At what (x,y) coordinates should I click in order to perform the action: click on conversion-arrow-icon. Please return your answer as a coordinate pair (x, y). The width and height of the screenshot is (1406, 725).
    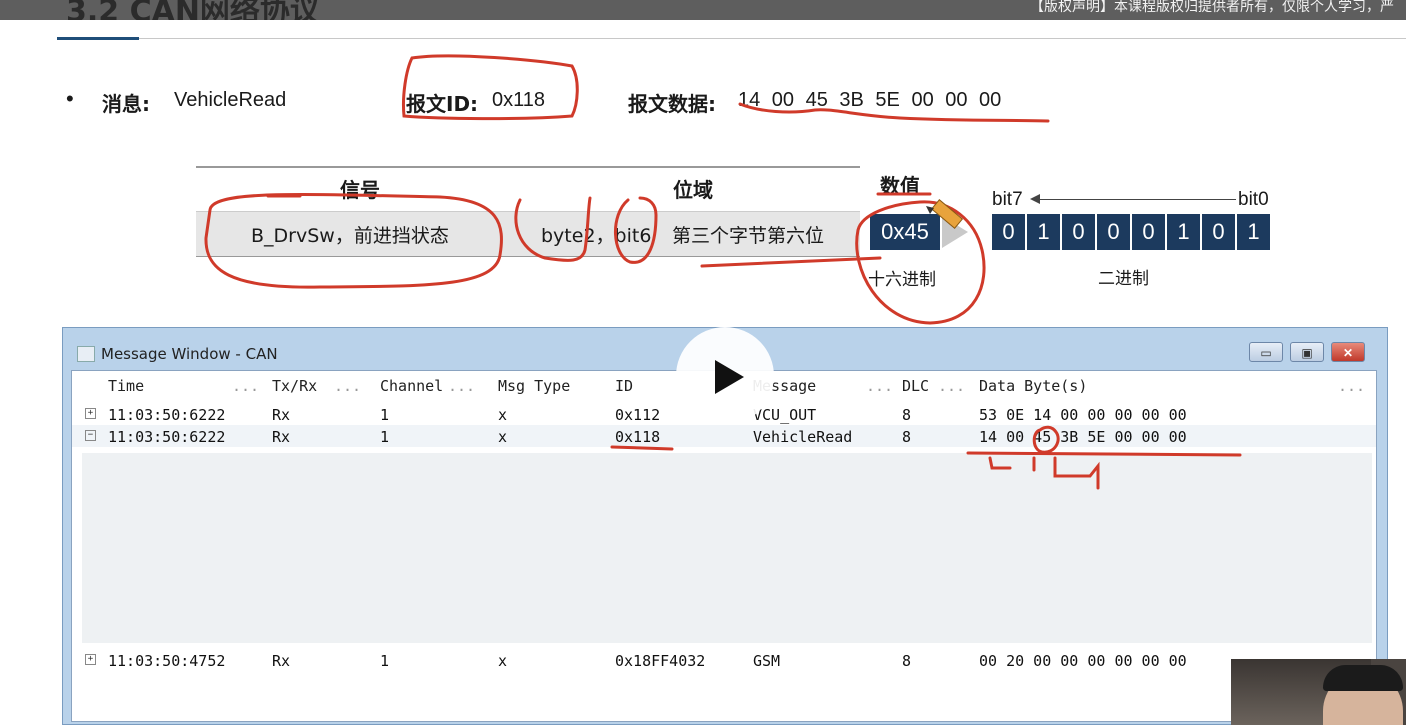
    Looking at the image, I should click on (955, 232).